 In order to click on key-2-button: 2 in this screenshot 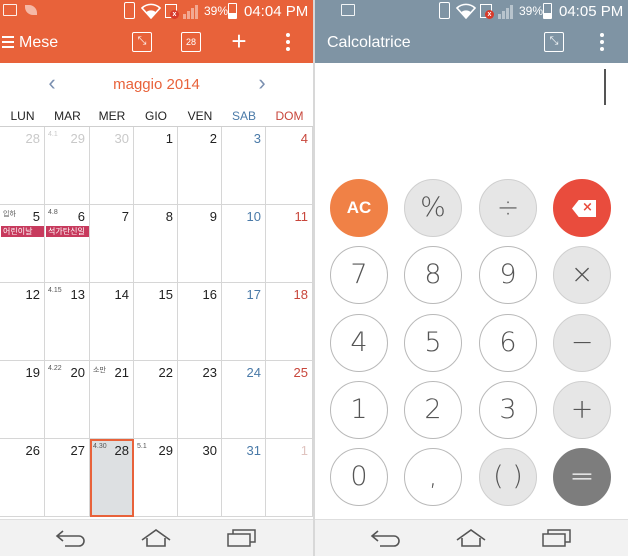, I will do `click(433, 410)`.